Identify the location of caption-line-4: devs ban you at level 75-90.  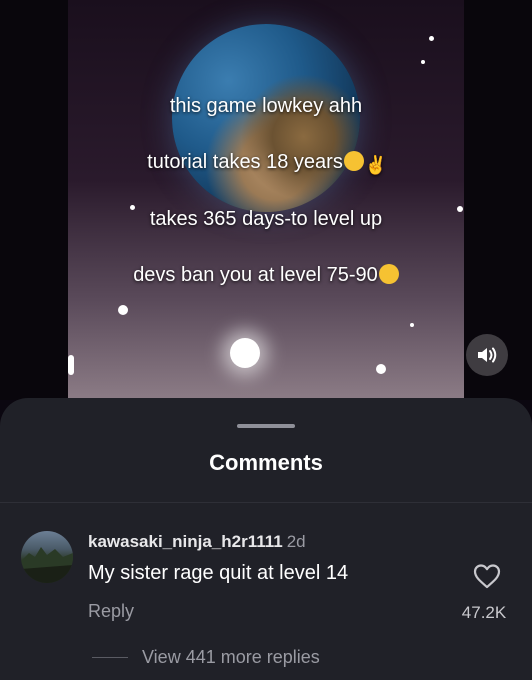
(266, 275).